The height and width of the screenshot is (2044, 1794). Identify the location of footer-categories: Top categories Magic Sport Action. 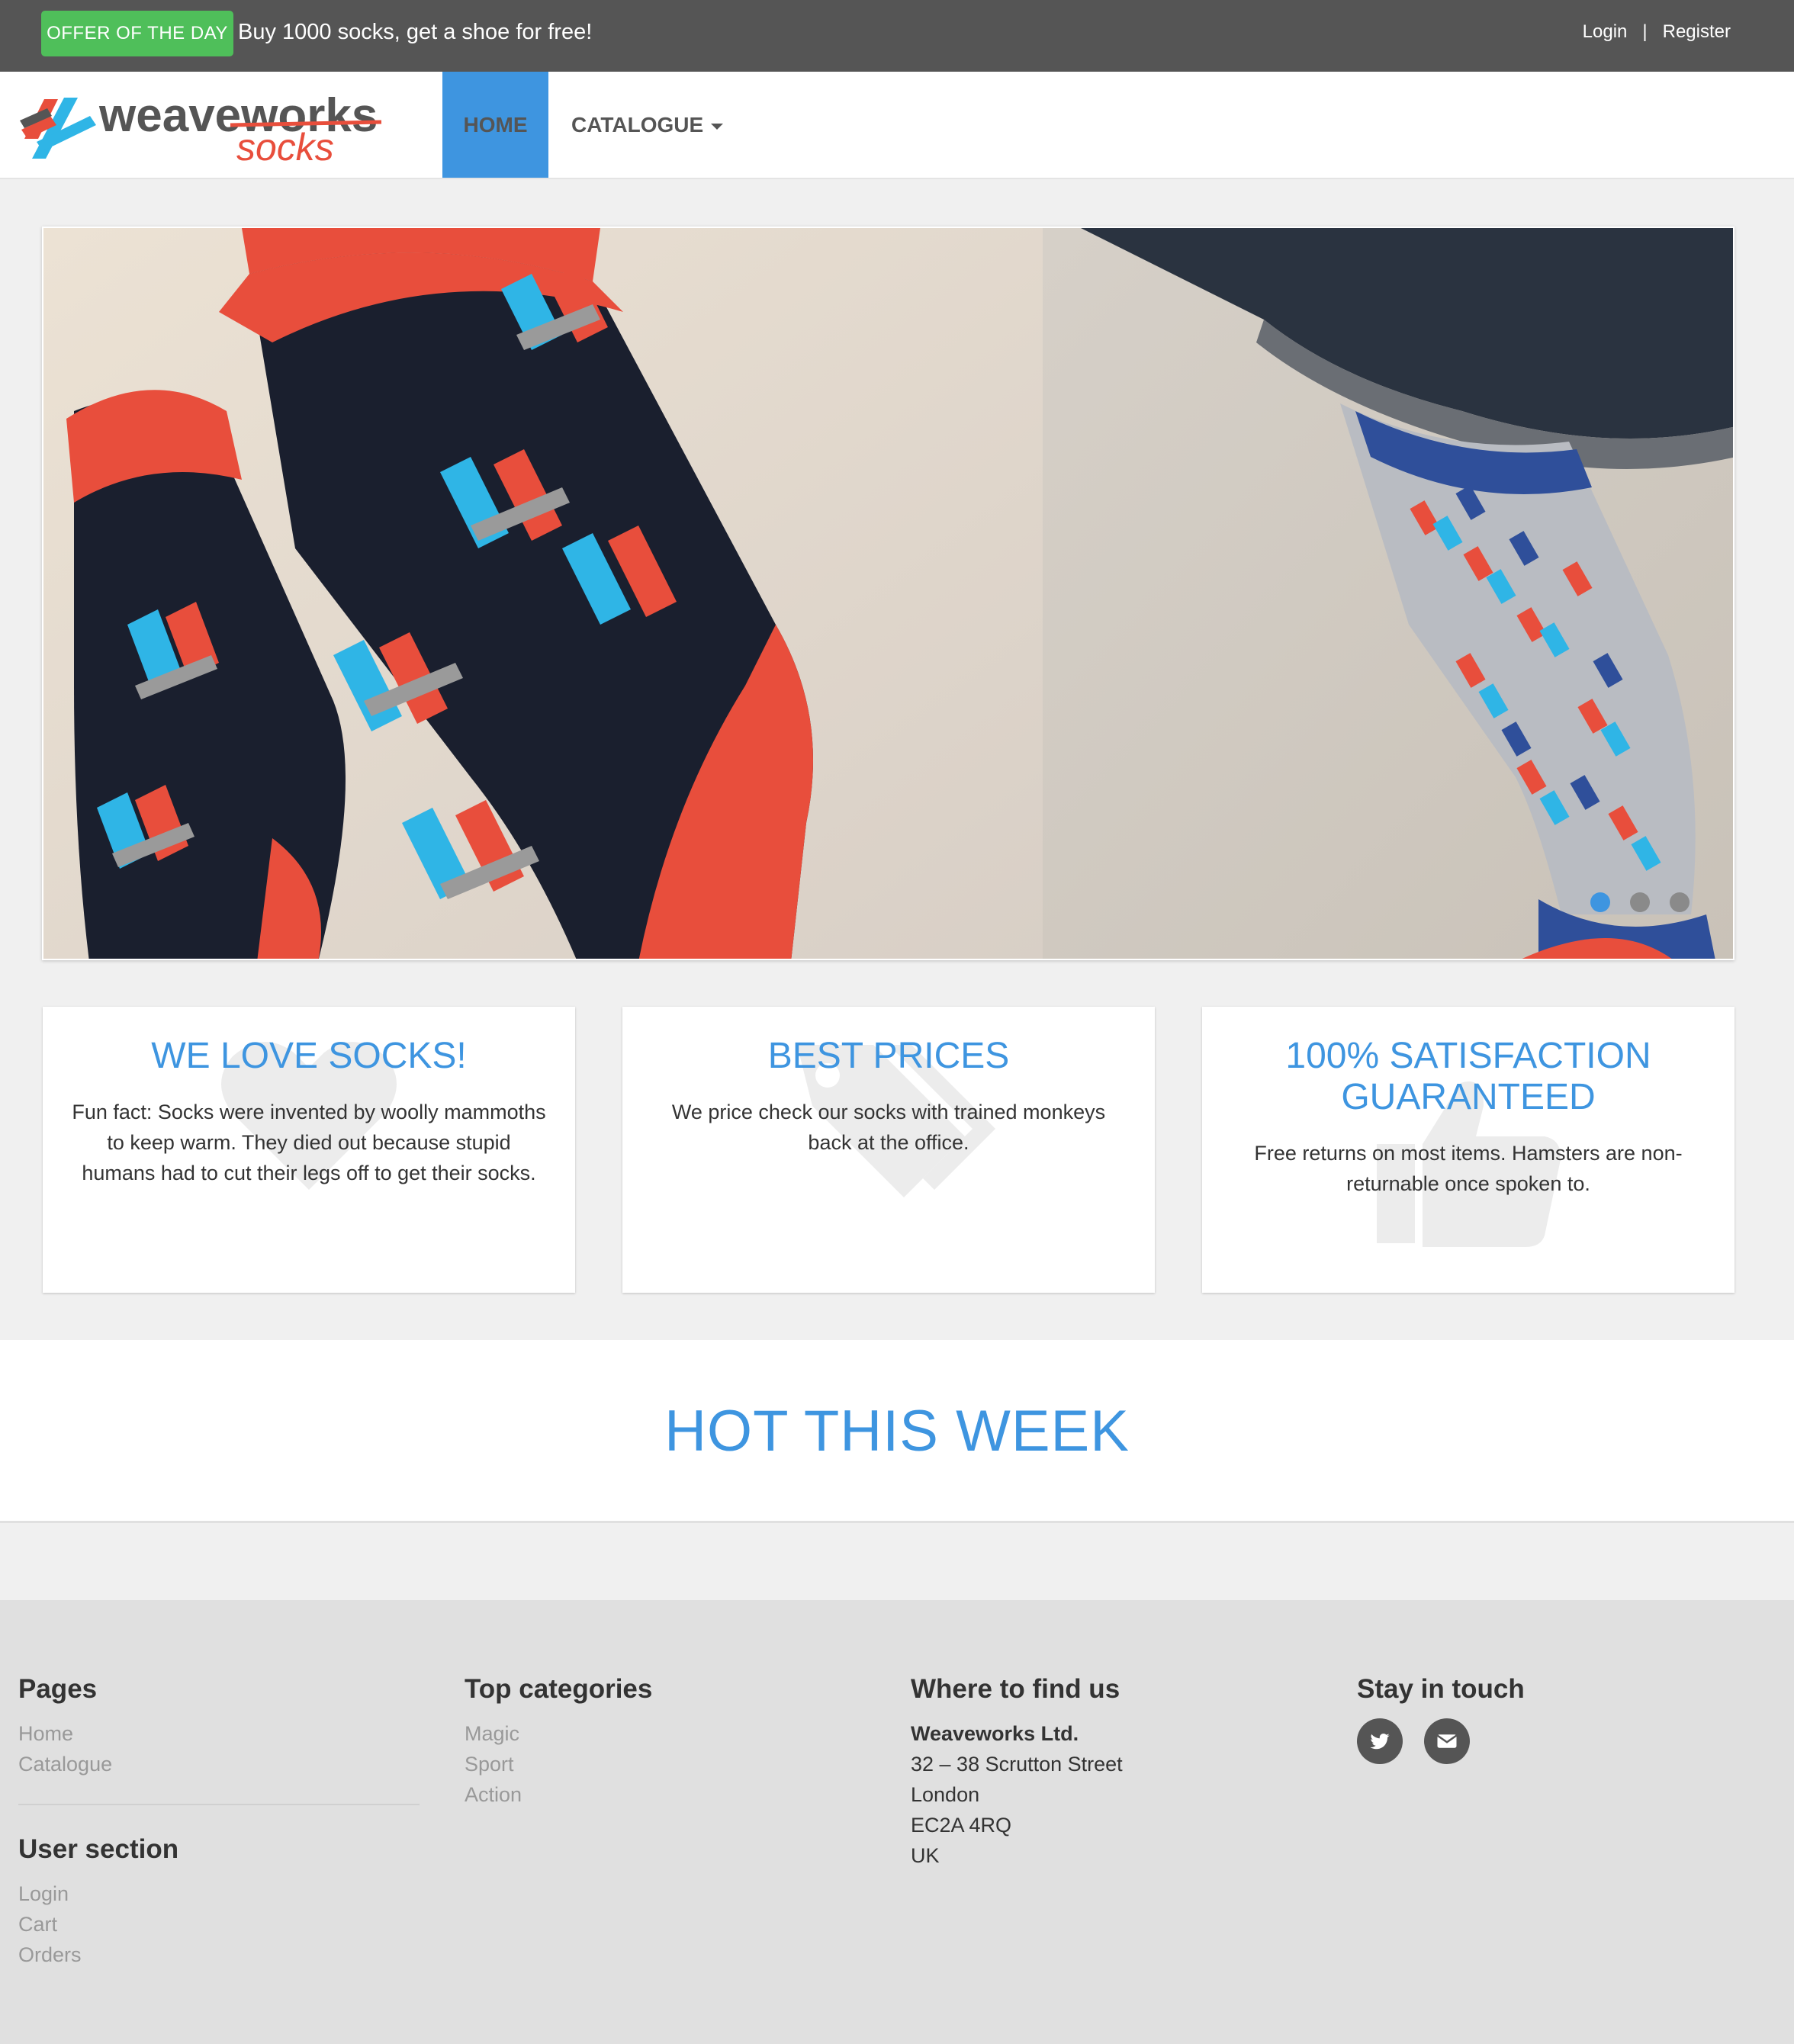
(558, 1741).